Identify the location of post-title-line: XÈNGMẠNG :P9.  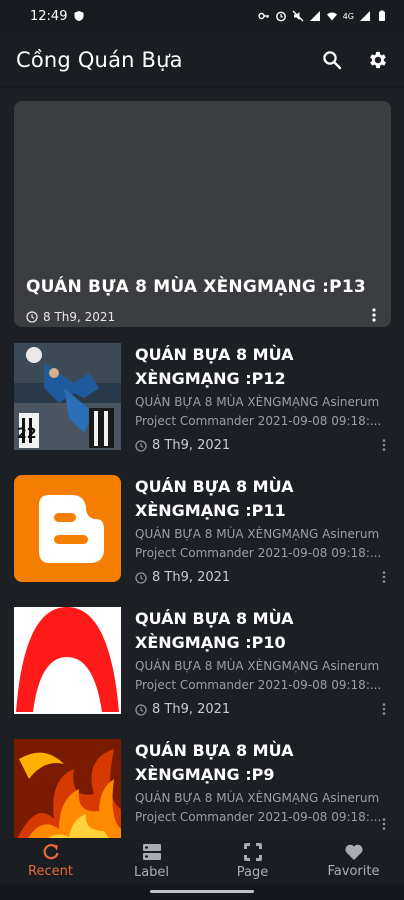
(205, 774).